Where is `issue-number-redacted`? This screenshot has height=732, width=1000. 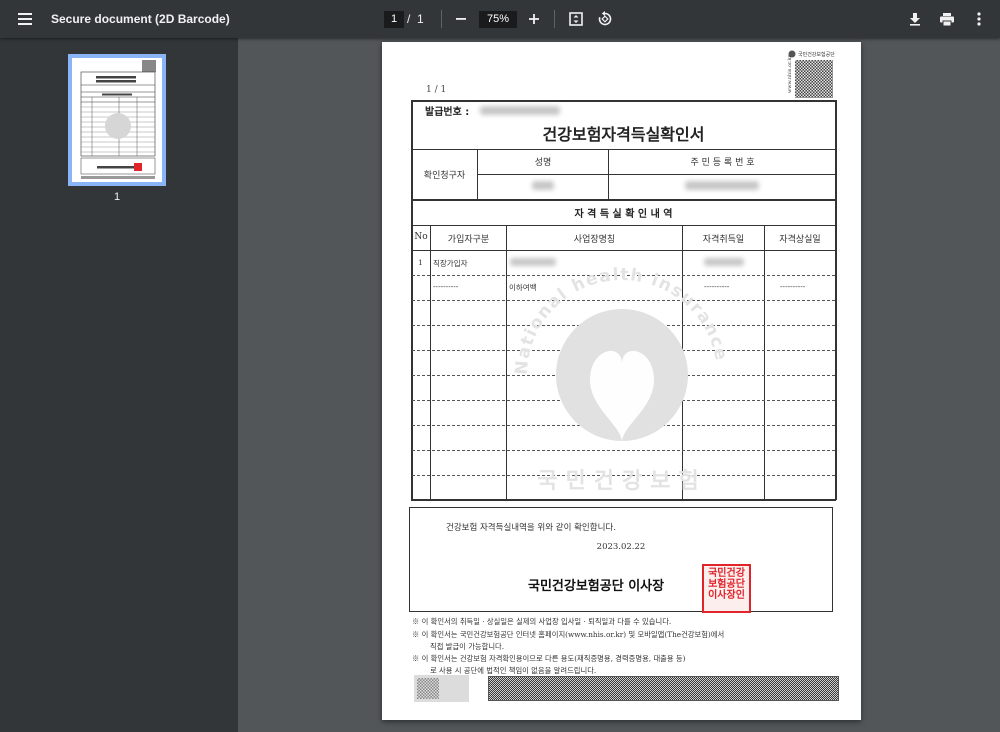
issue-number-redacted is located at coordinates (520, 110).